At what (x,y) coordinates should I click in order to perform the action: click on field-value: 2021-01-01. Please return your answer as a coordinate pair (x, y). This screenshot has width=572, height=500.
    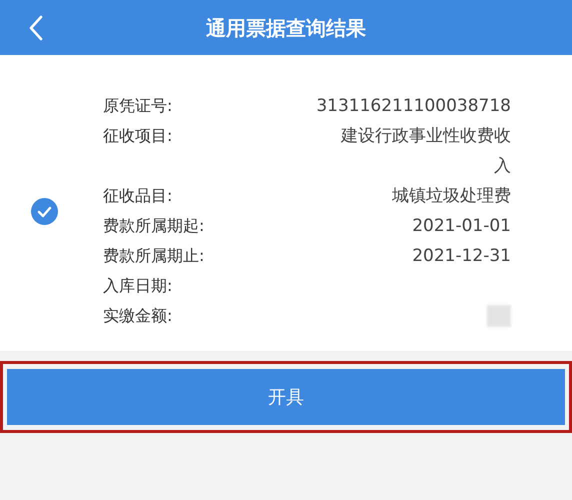
    Looking at the image, I should click on (461, 226).